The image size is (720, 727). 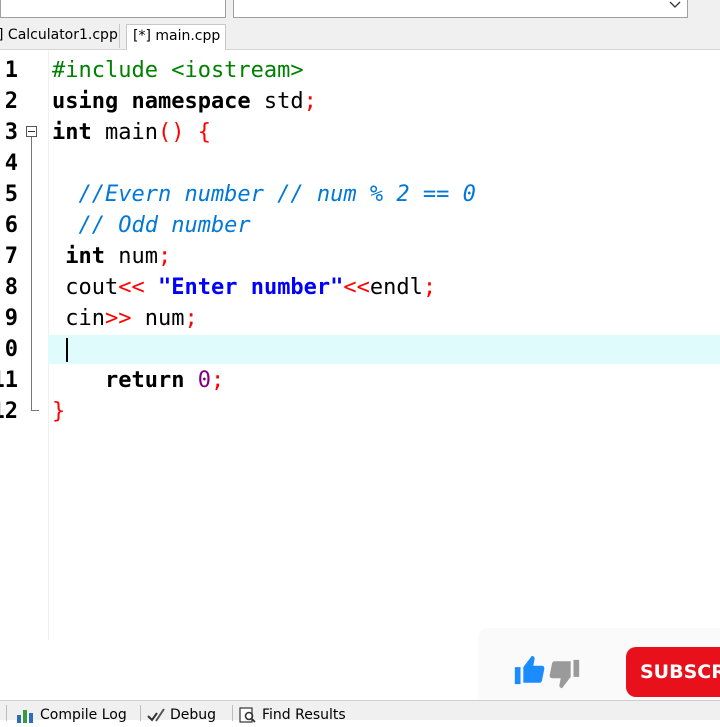 What do you see at coordinates (24, 345) in the screenshot?
I see `line-number-gutter: 1 2 3 4 5 6 7 8 9 0 11 12` at bounding box center [24, 345].